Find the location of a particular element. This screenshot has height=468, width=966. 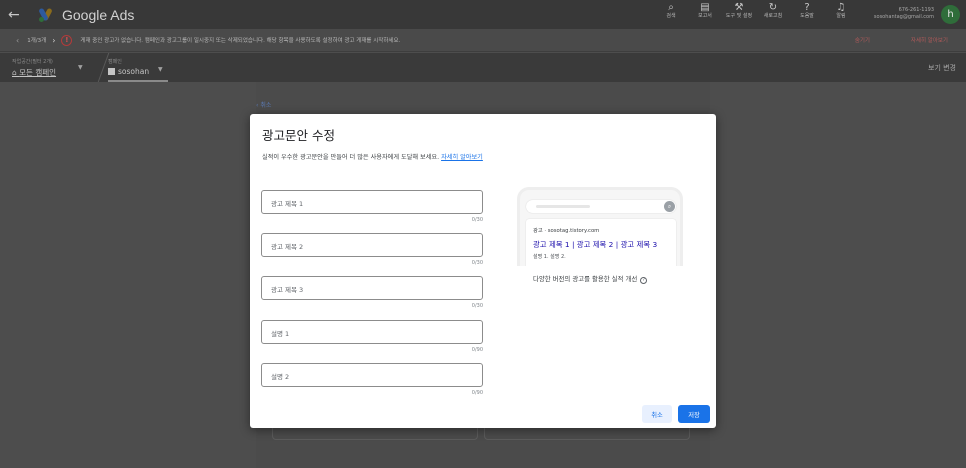

headline-2-input is located at coordinates (372, 247).